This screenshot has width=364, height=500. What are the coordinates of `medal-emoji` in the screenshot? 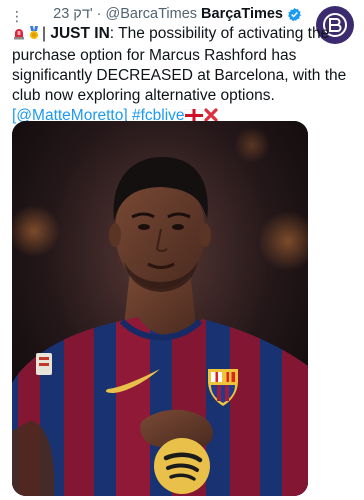 It's located at (34, 36).